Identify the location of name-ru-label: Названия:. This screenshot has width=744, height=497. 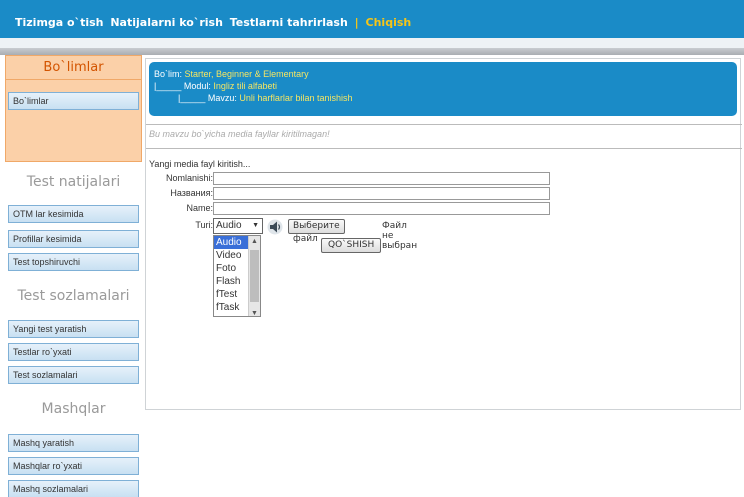
(191, 193).